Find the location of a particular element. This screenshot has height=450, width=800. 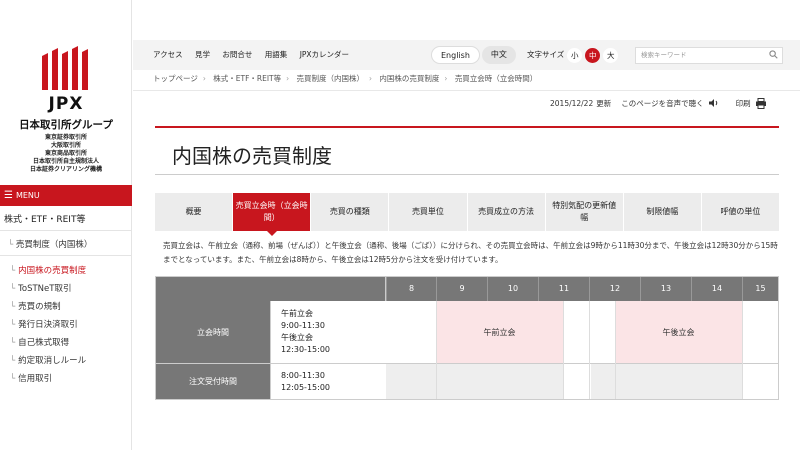

speaker-icon is located at coordinates (714, 103).